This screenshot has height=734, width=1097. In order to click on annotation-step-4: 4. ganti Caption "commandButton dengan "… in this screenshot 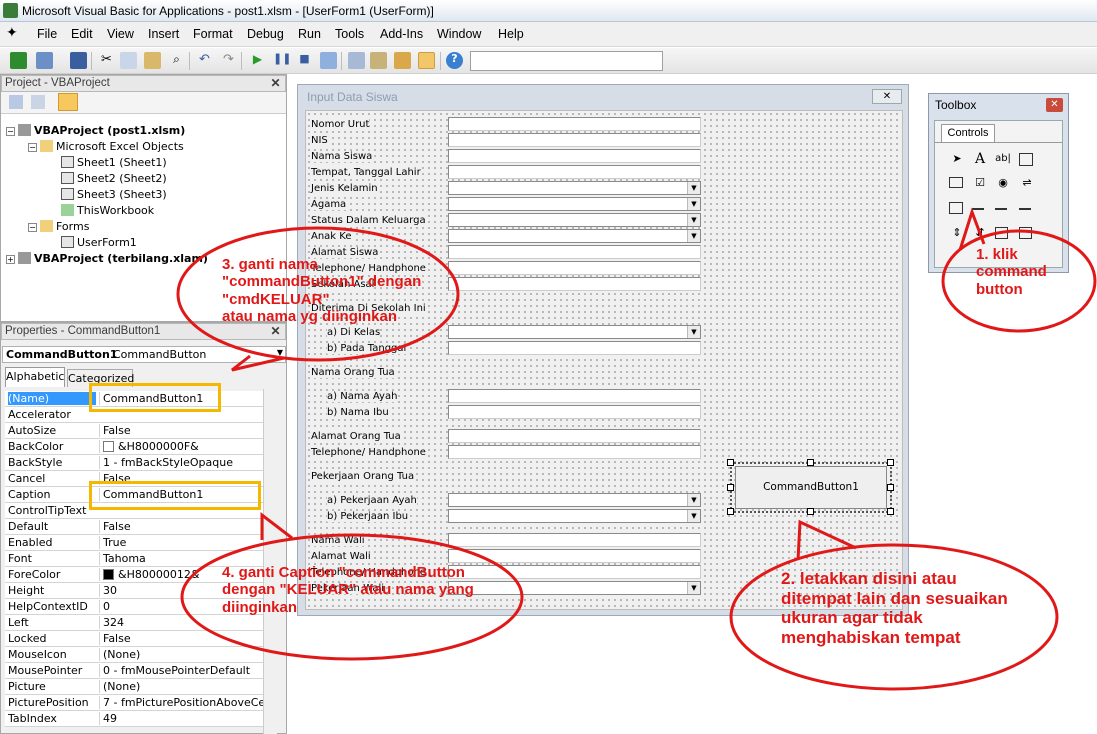, I will do `click(348, 590)`.